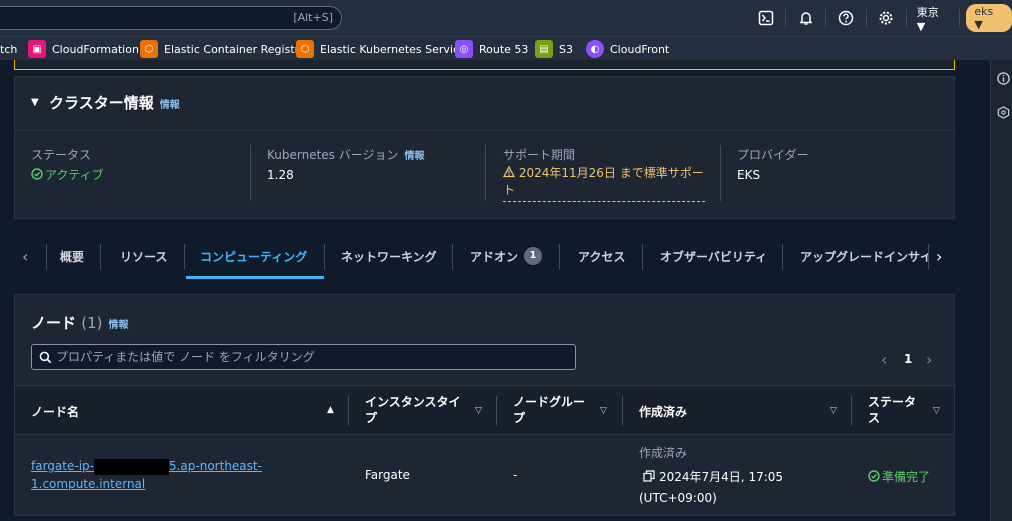  What do you see at coordinates (95, 49) in the screenshot?
I see `favorite-label: CloudFormation` at bounding box center [95, 49].